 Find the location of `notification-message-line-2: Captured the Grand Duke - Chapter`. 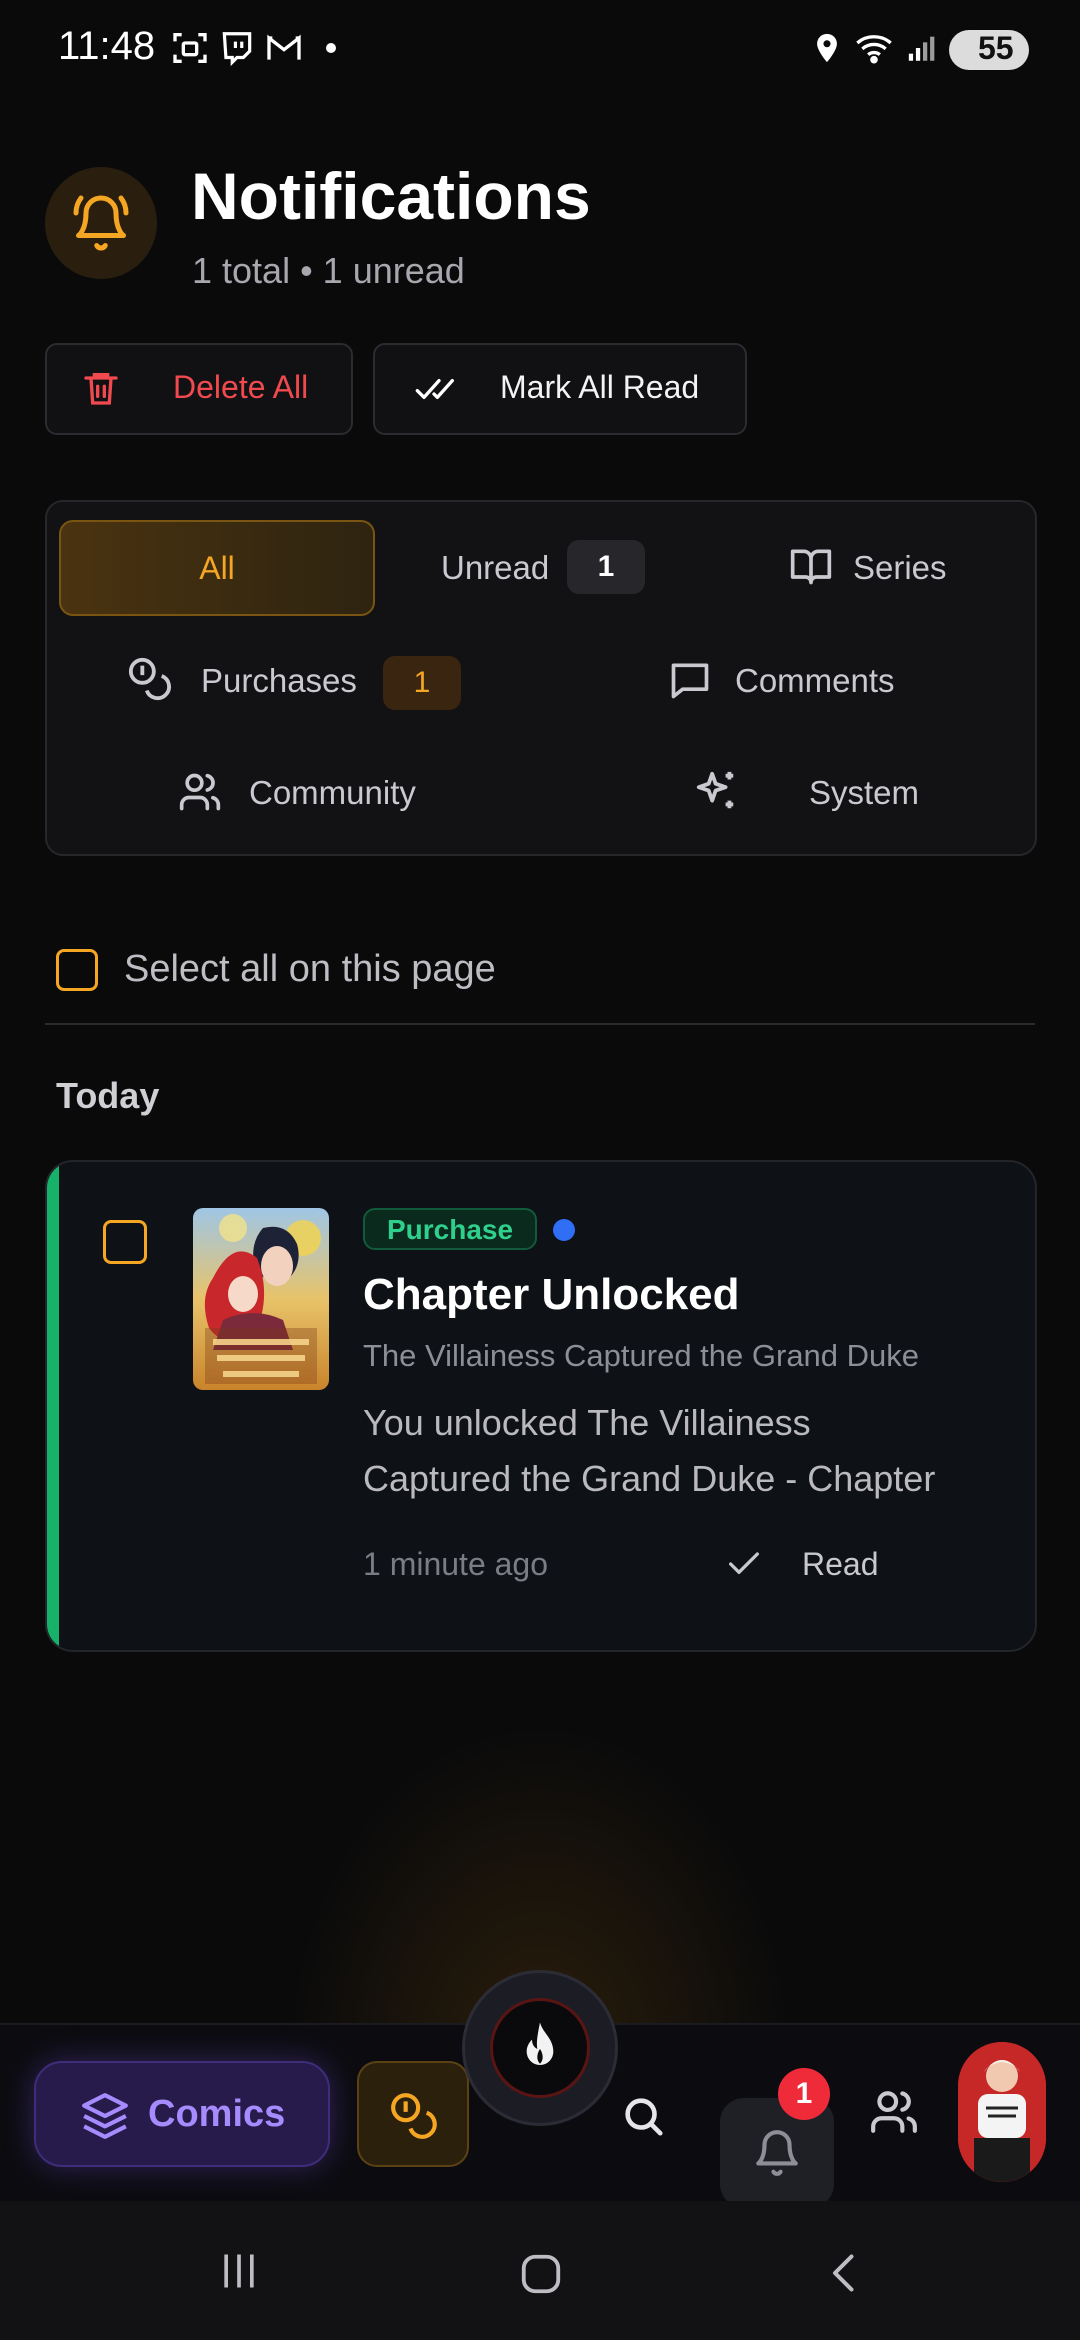

notification-message-line-2: Captured the Grand Duke - Chapter is located at coordinates (649, 1478).